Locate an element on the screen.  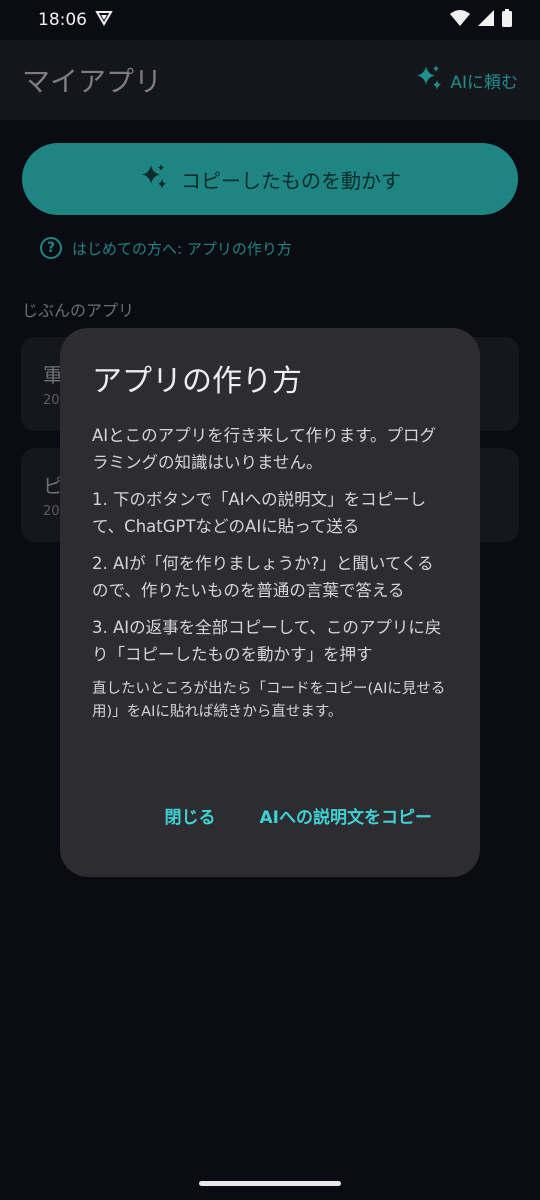
help-link: ? はじめての方へ: アプリの作り方 is located at coordinates (166, 248).